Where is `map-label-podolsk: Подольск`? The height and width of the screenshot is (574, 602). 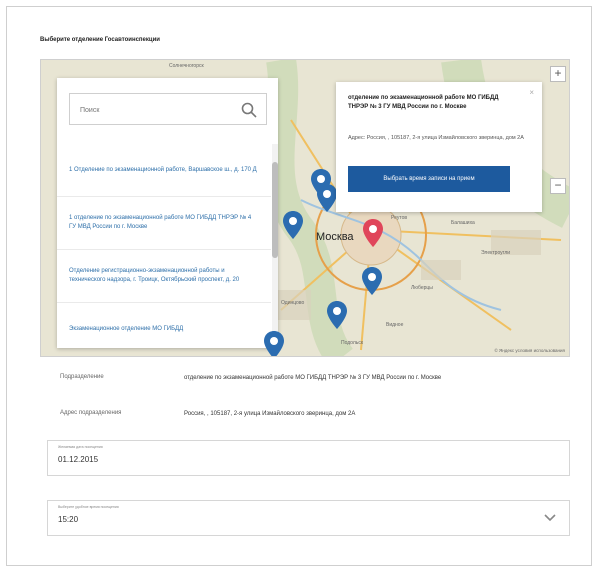 map-label-podolsk: Подольск is located at coordinates (352, 343).